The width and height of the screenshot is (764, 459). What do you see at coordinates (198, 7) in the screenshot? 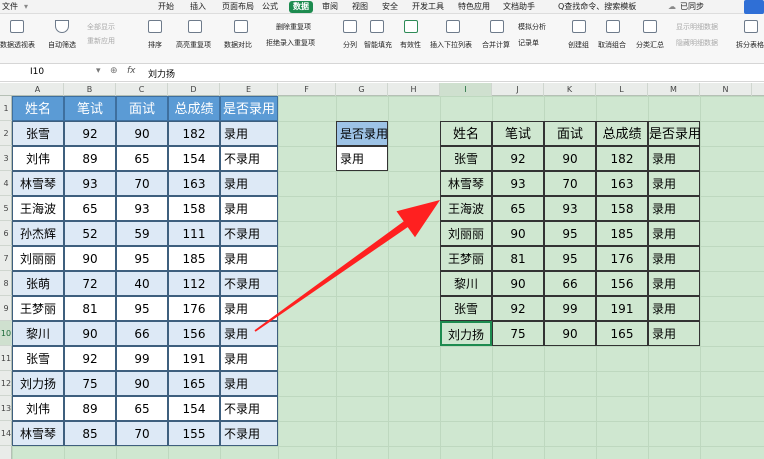
I see `menu-insert: 插入` at bounding box center [198, 7].